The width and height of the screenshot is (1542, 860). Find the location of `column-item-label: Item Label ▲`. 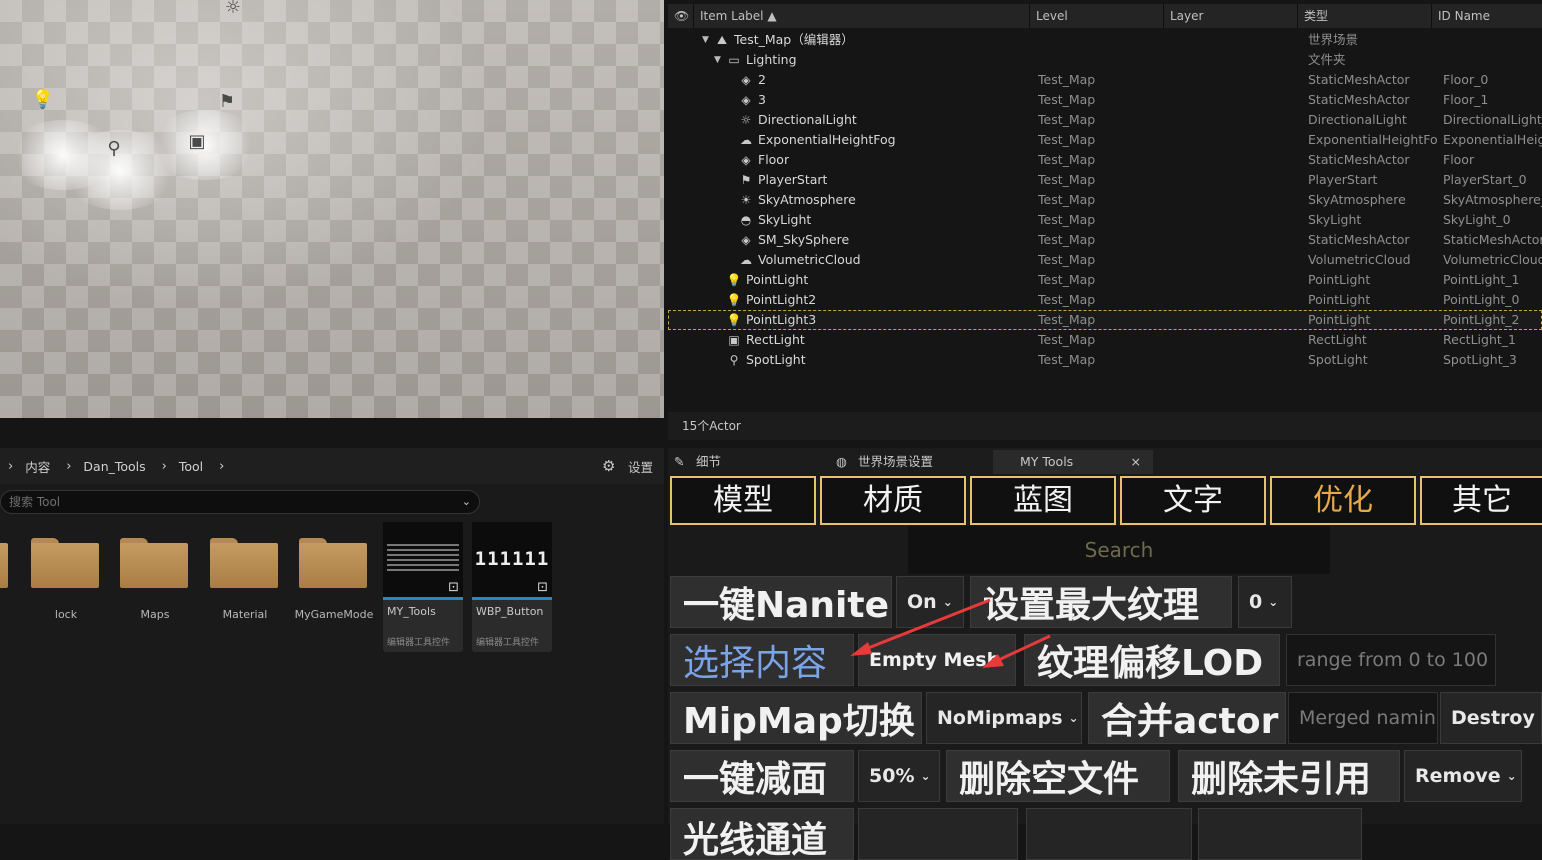

column-item-label: Item Label ▲ is located at coordinates (862, 16).